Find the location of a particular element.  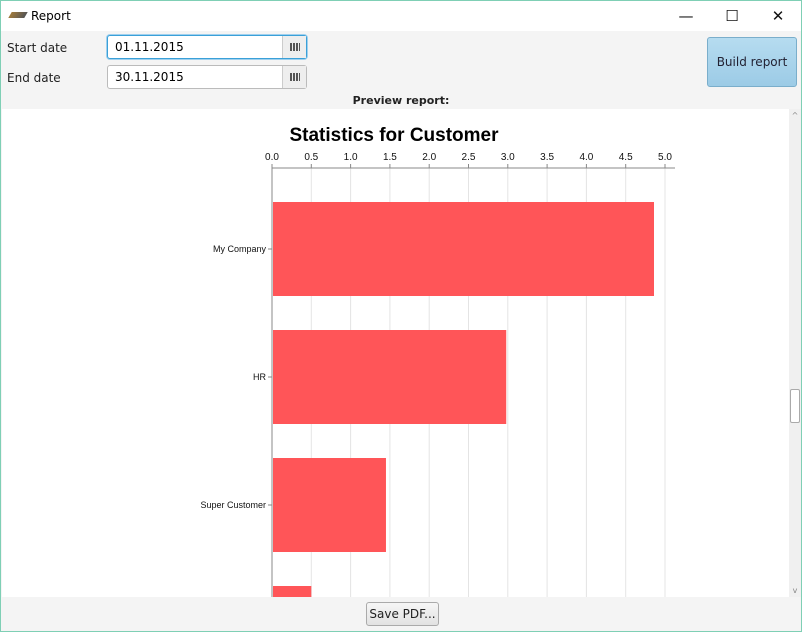

build-report-button: Build report is located at coordinates (752, 62).